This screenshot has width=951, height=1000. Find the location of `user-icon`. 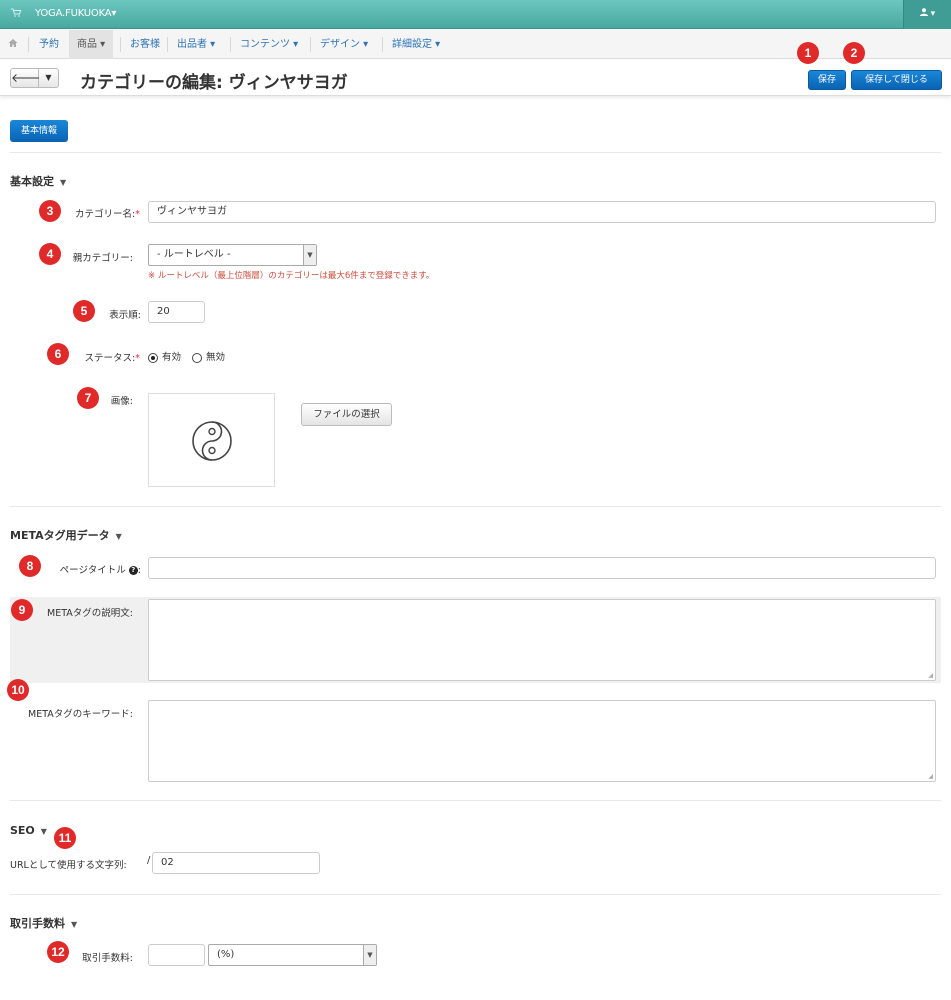

user-icon is located at coordinates (925, 13).